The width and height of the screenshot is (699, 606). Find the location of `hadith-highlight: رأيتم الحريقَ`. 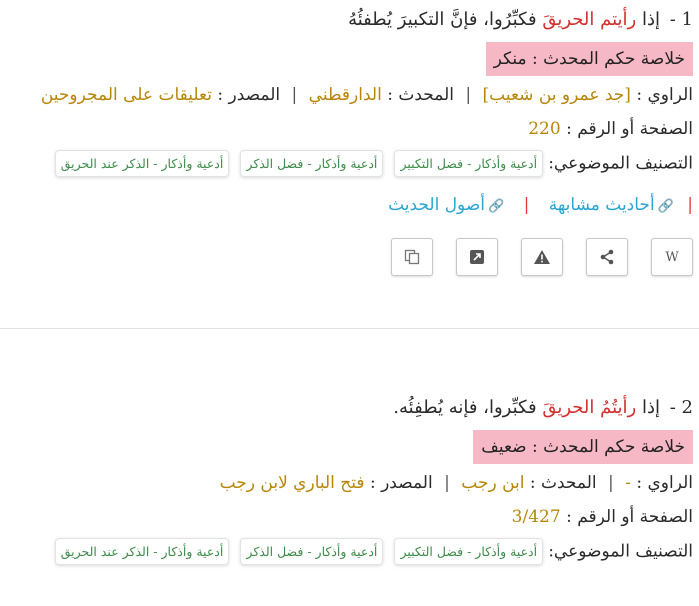

hadith-highlight: رأيتم الحريقَ is located at coordinates (589, 19).